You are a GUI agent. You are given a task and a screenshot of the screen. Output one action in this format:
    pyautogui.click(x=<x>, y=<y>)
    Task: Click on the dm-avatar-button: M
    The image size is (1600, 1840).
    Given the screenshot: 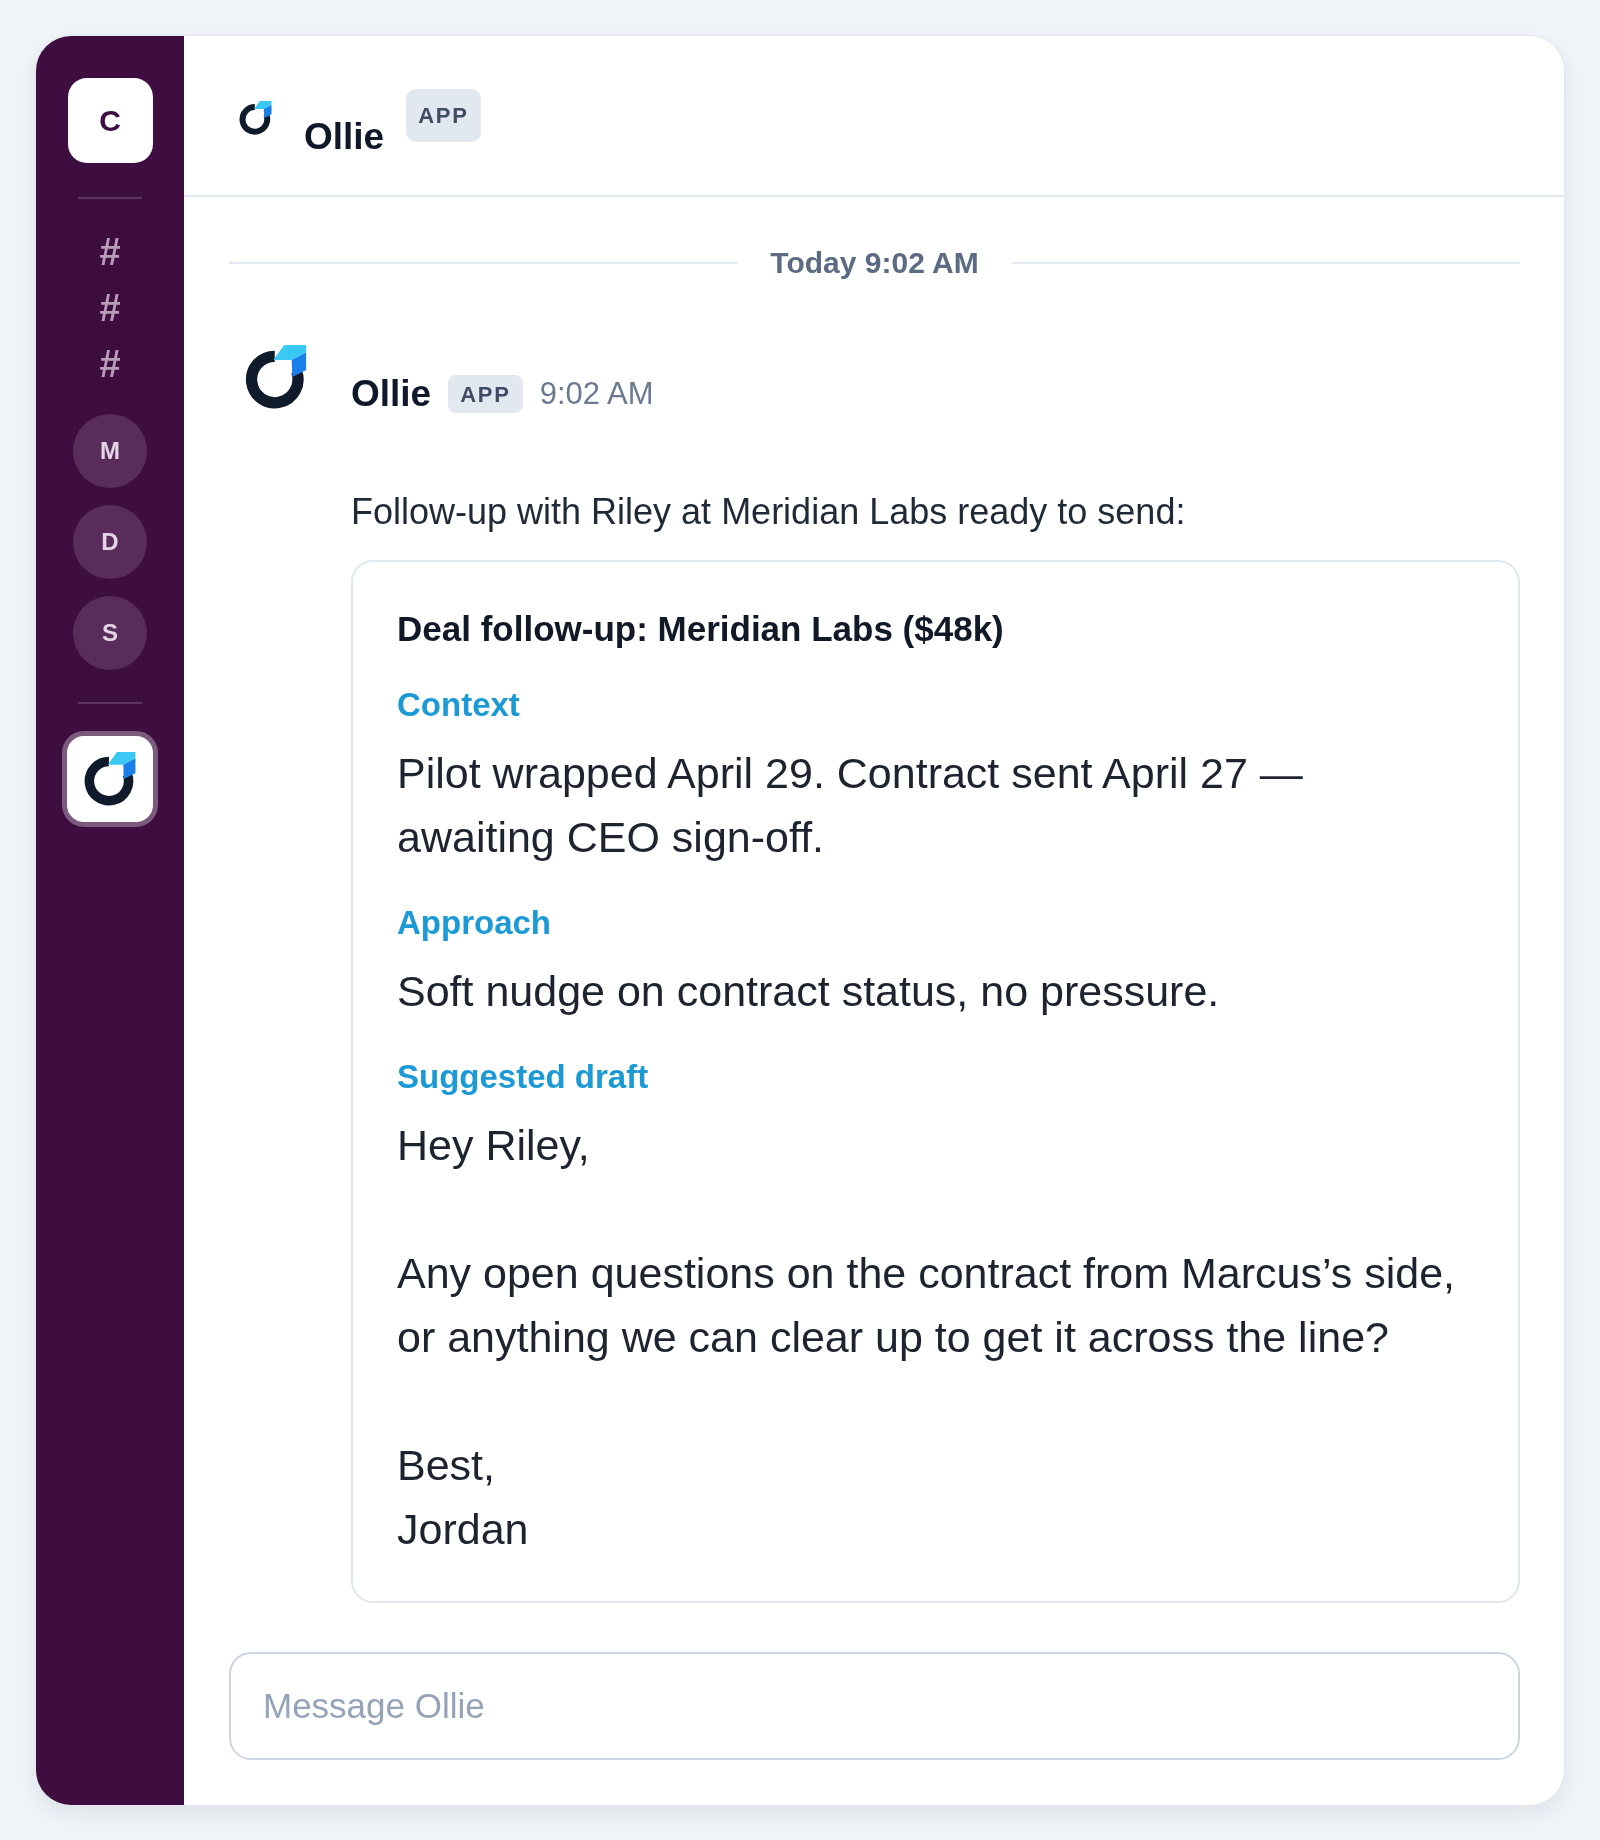 What is the action you would take?
    pyautogui.click(x=110, y=451)
    